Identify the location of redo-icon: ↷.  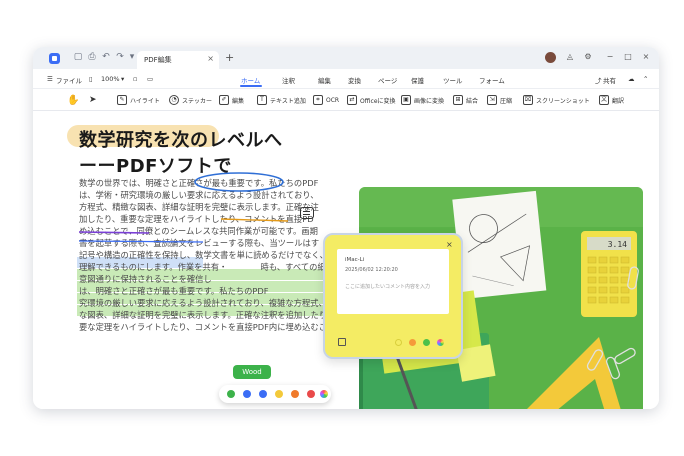
(120, 57).